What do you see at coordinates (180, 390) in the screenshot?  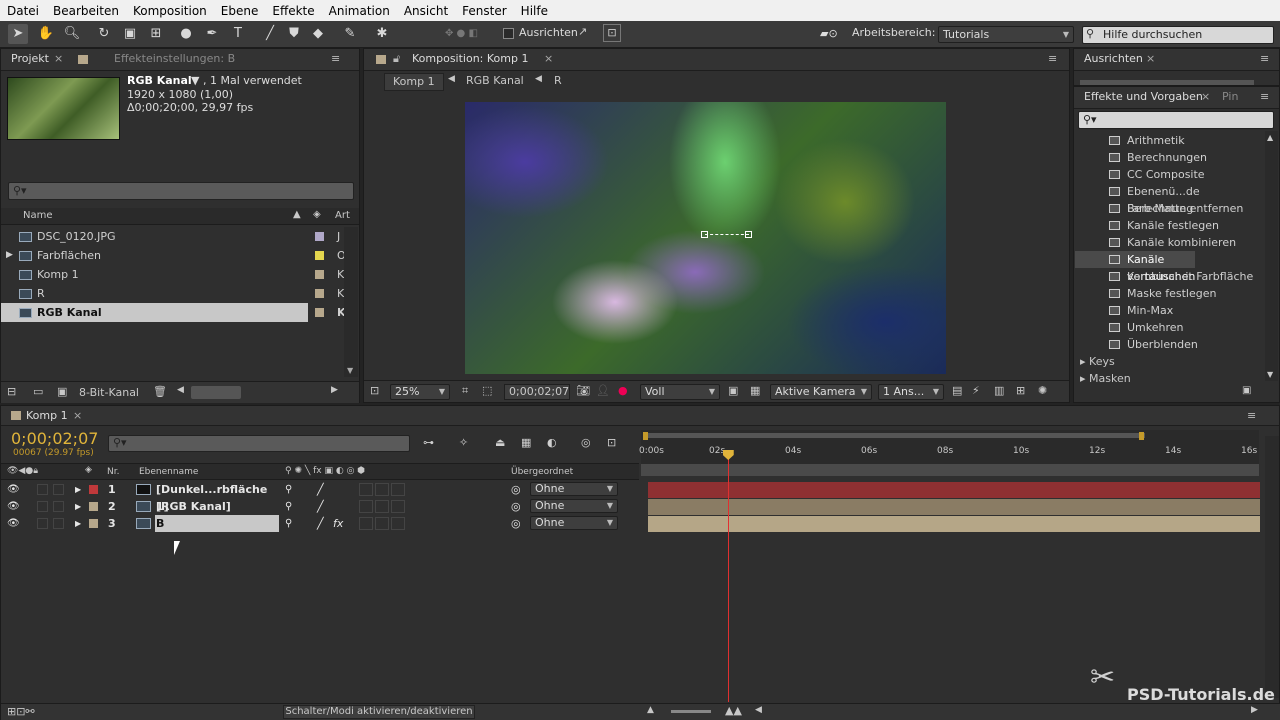 I see `scroll-left-icon: ◀` at bounding box center [180, 390].